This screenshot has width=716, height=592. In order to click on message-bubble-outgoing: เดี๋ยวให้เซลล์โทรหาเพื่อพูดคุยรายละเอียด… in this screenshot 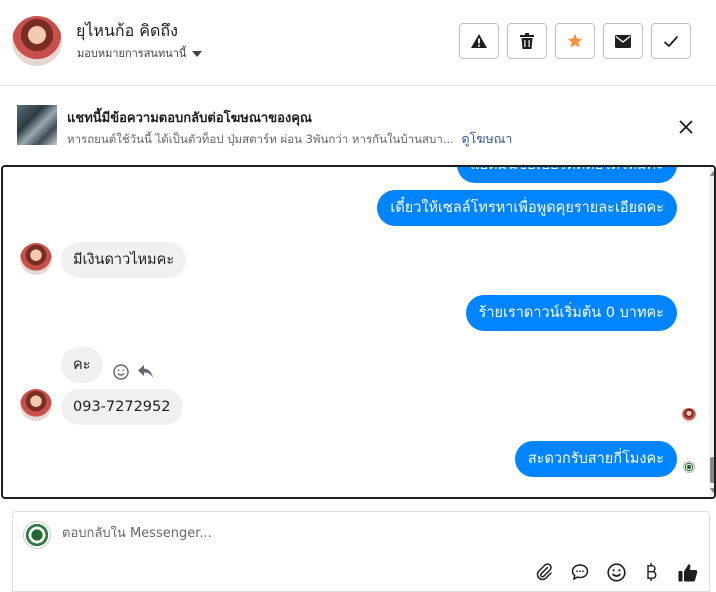, I will do `click(527, 208)`.